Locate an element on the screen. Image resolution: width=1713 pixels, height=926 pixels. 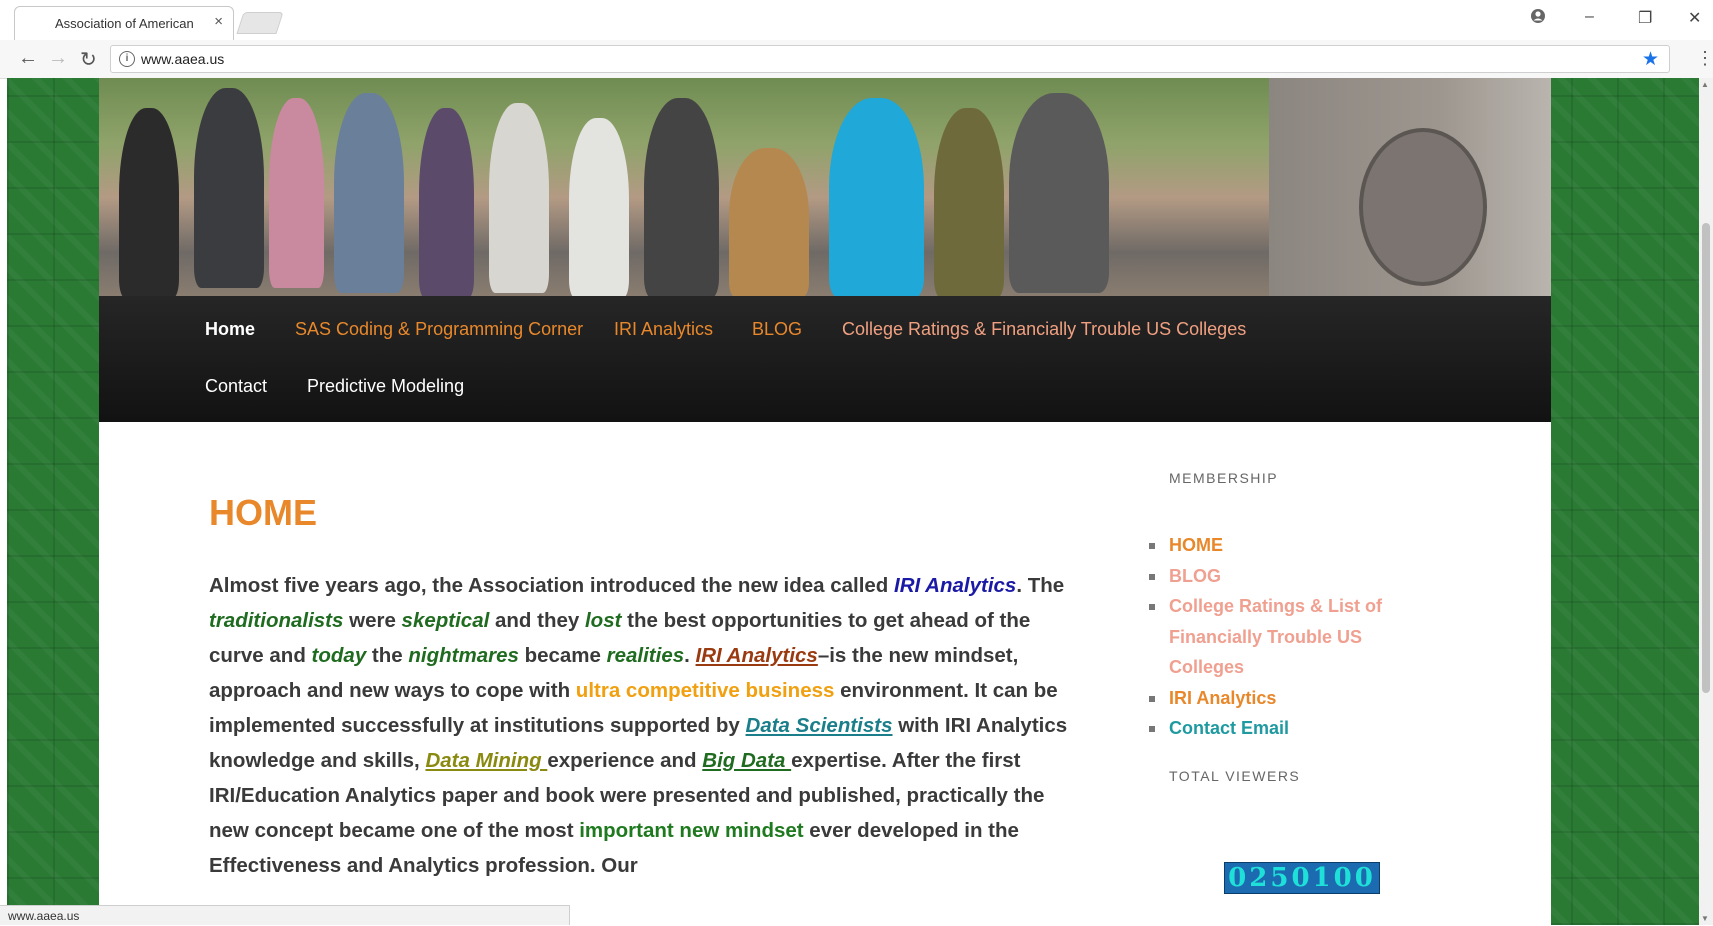
text-run: became is located at coordinates (562, 655).